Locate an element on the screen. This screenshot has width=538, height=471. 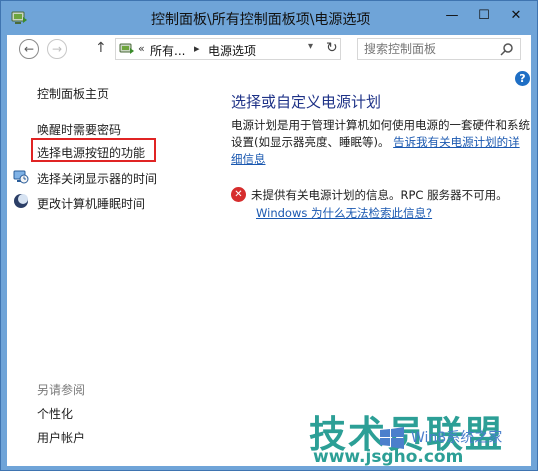
up-button: ↑ is located at coordinates (101, 48).